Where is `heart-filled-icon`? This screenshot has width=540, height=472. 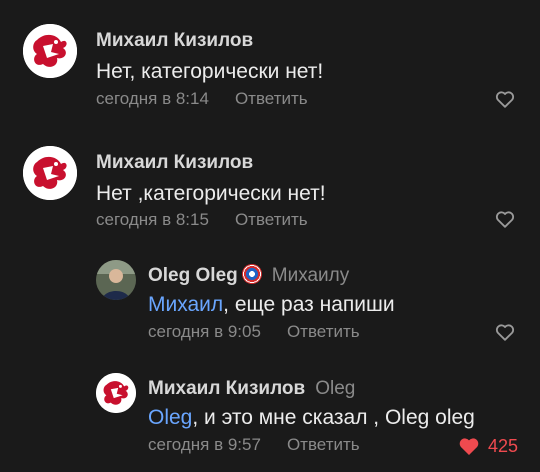
heart-filled-icon is located at coordinates (469, 446).